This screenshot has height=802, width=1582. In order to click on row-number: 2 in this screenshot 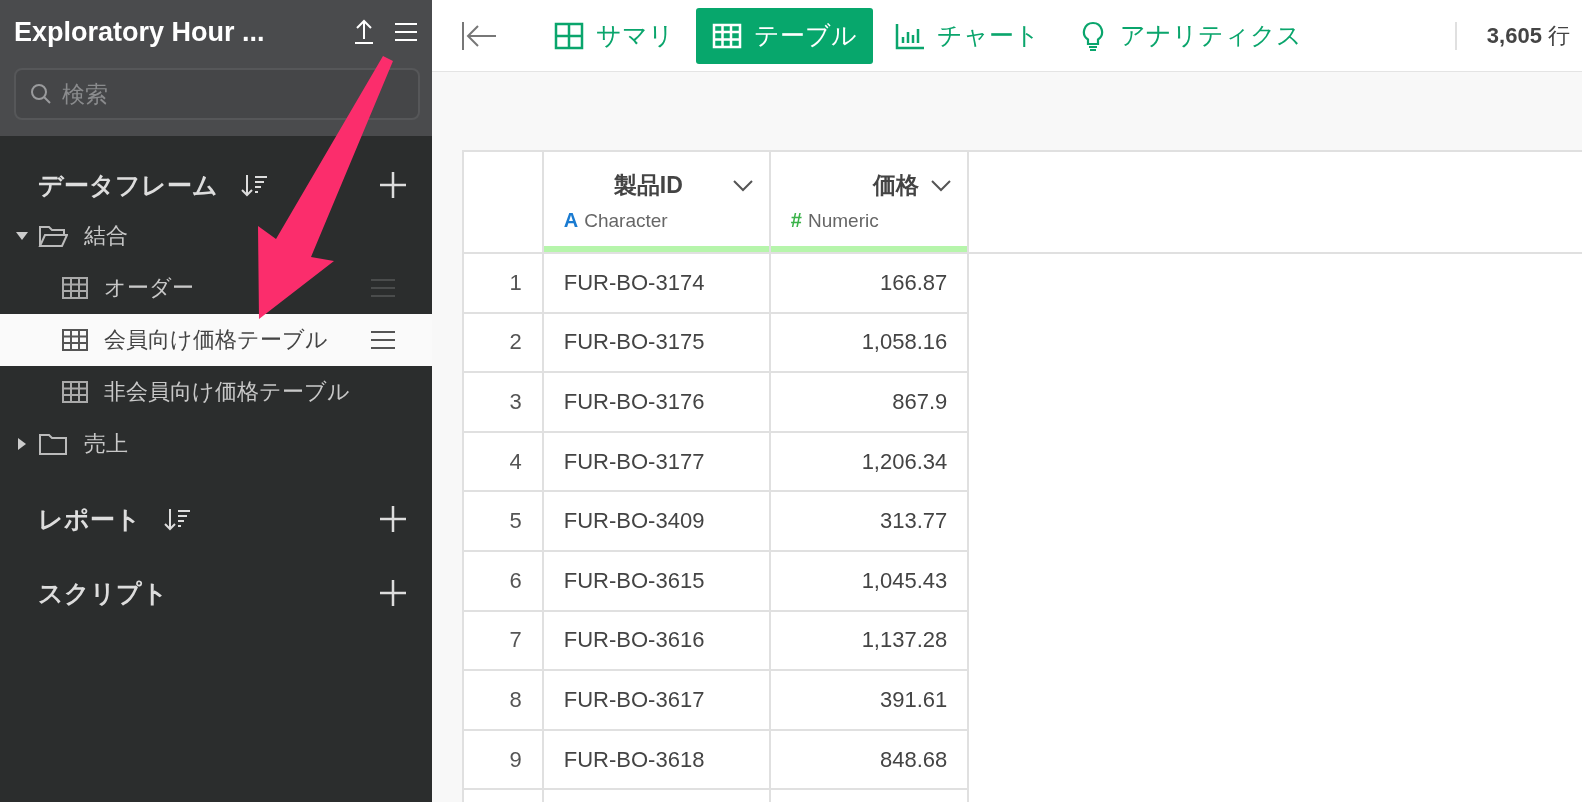, I will do `click(503, 342)`.